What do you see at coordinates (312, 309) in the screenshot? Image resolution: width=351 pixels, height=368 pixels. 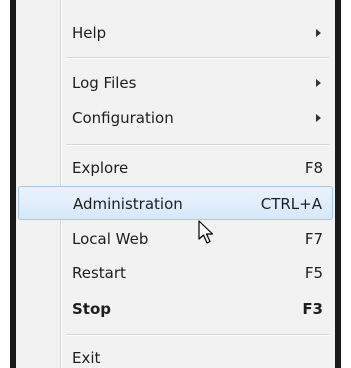 I see `menu-item-stop-shortcut: F3` at bounding box center [312, 309].